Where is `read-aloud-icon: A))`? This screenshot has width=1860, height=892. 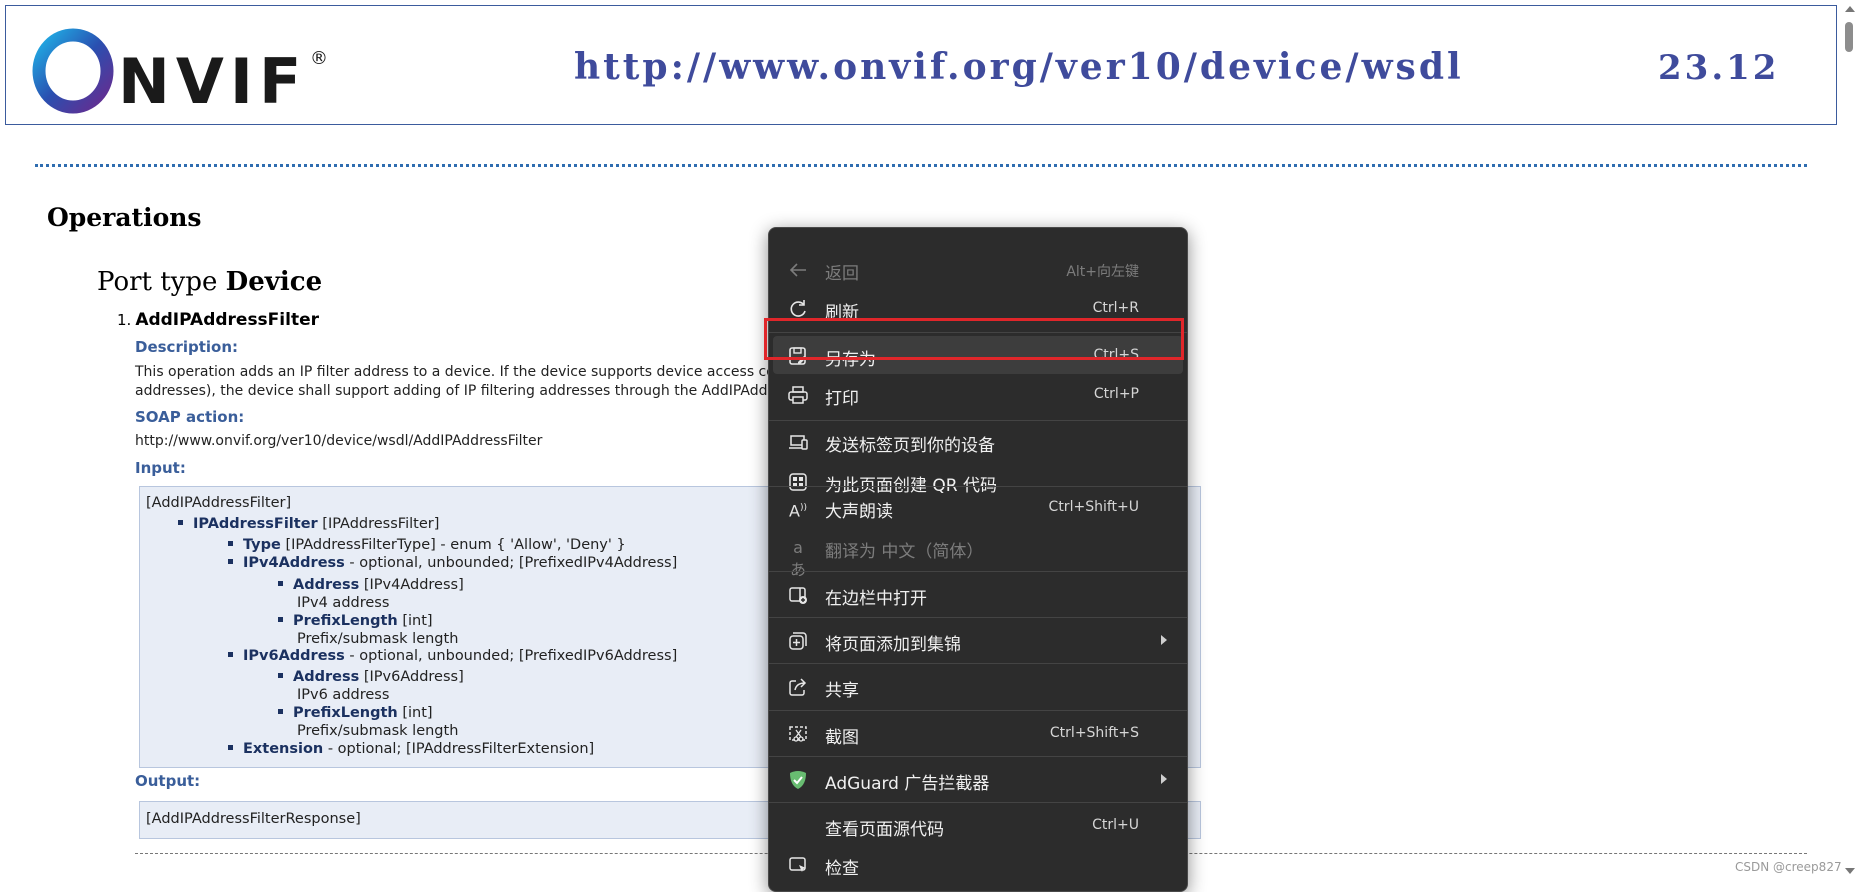 read-aloud-icon: A)) is located at coordinates (798, 511).